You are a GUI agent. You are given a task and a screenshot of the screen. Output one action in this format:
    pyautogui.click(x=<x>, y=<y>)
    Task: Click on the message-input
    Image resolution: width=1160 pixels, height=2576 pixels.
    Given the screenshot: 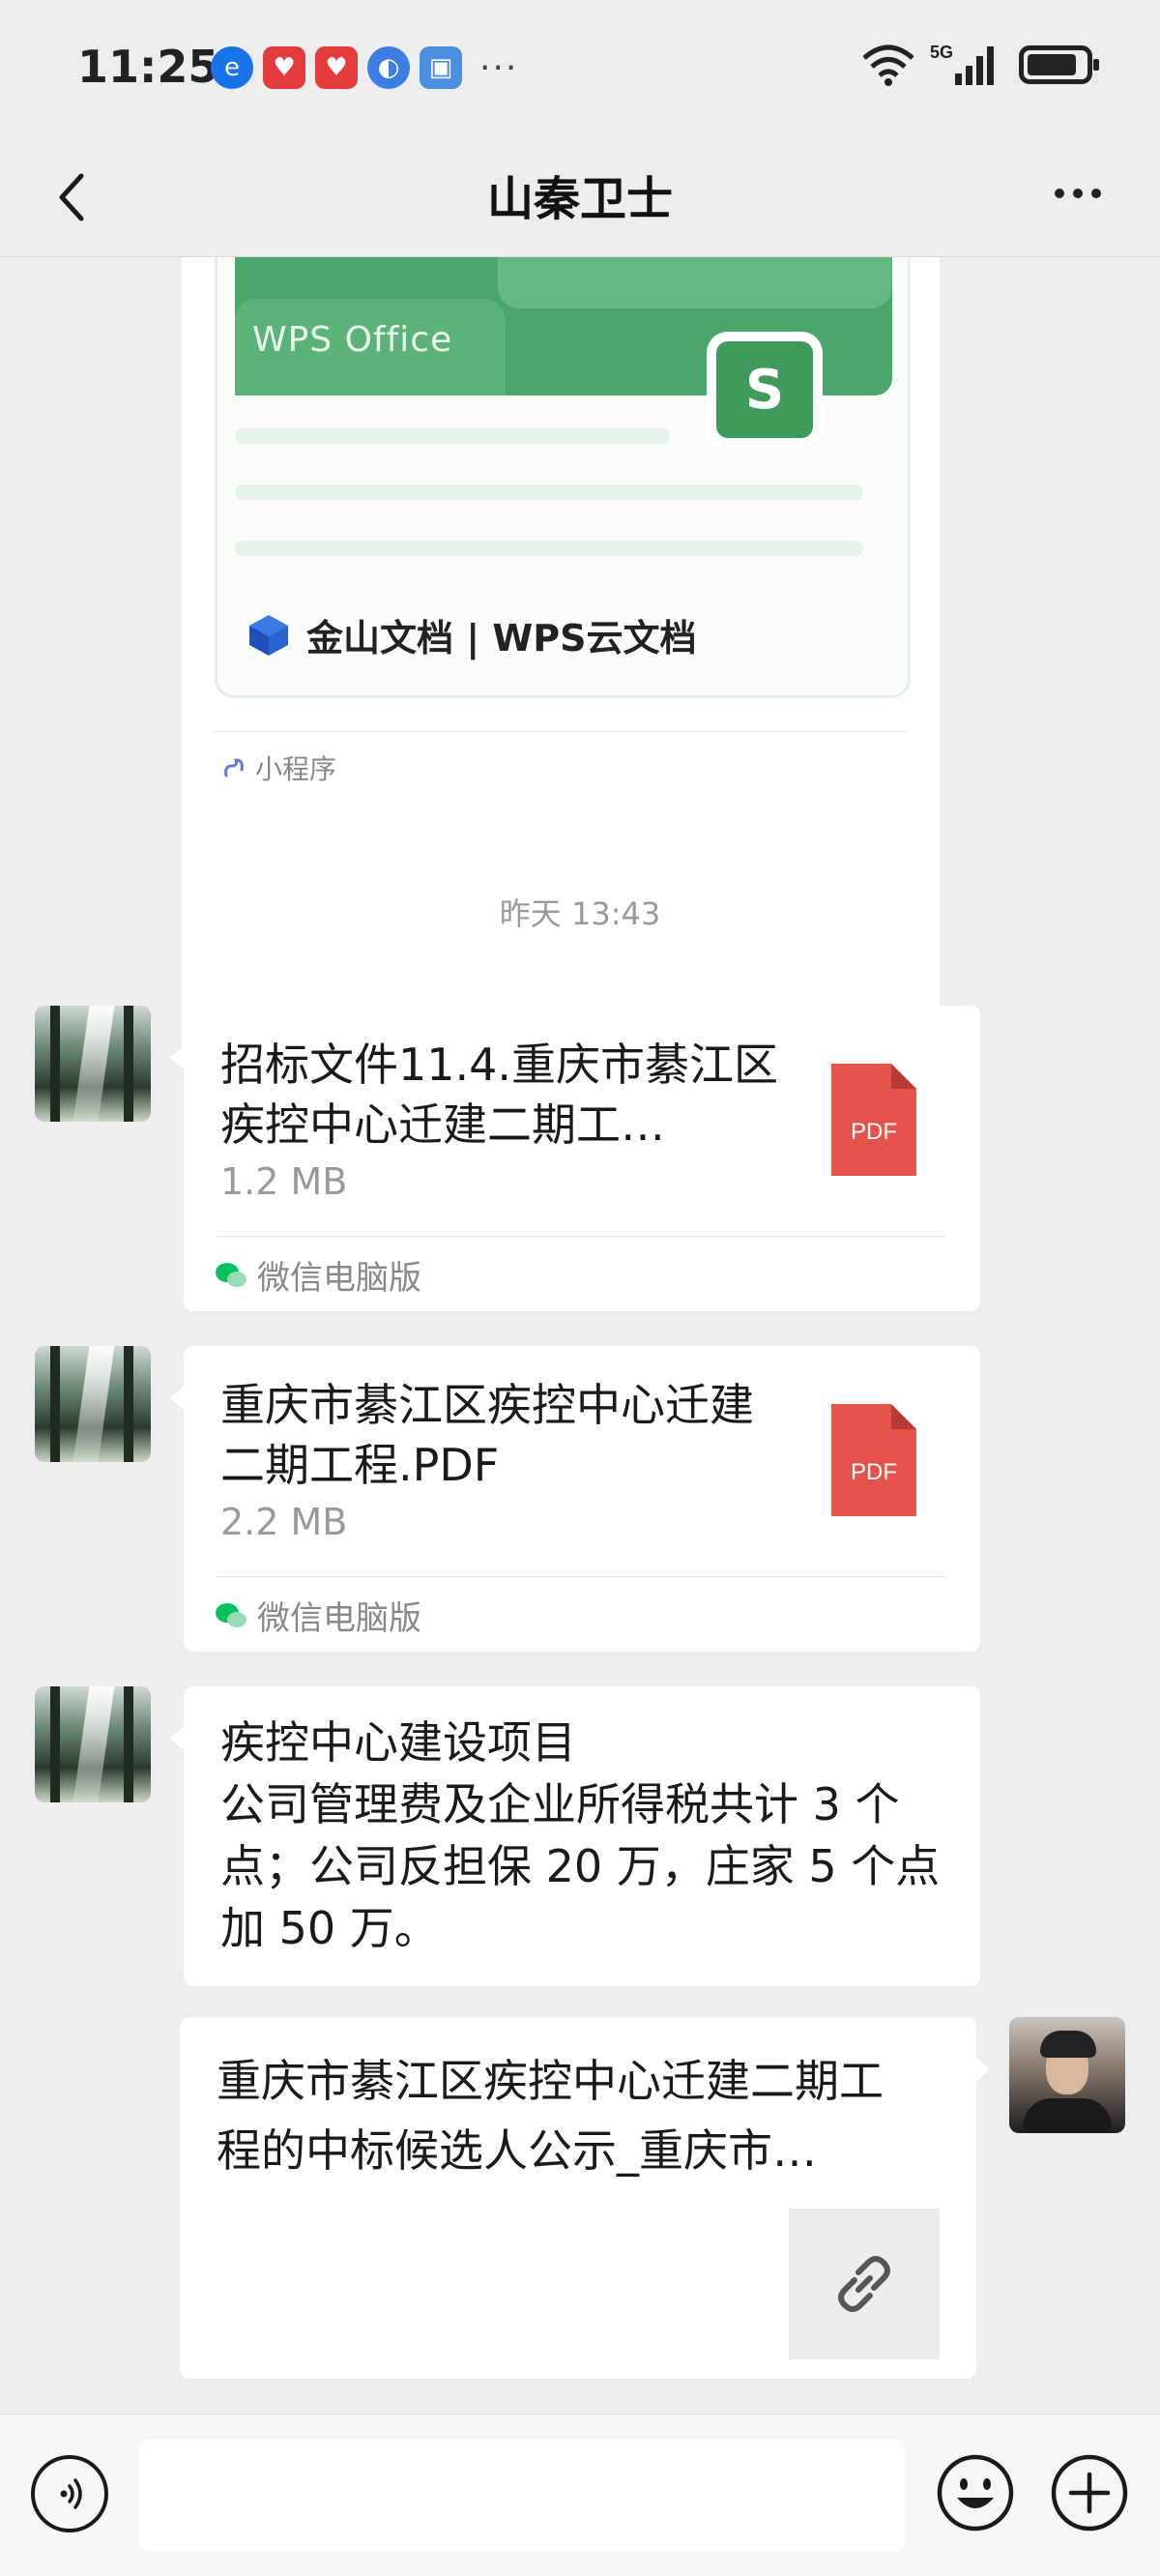 What is the action you would take?
    pyautogui.click(x=522, y=2496)
    